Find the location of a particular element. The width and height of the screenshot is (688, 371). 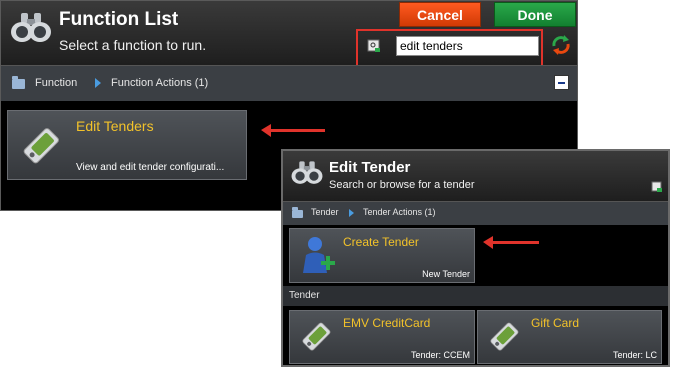

section-label: Tender is located at coordinates (475, 296).